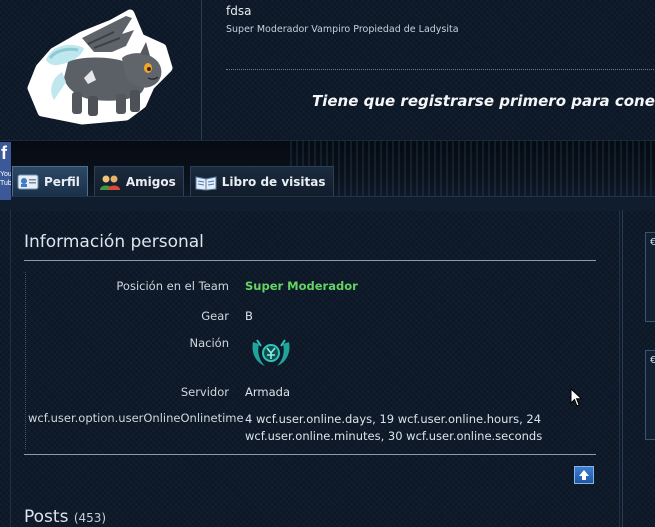  What do you see at coordinates (99, 67) in the screenshot?
I see `avatar` at bounding box center [99, 67].